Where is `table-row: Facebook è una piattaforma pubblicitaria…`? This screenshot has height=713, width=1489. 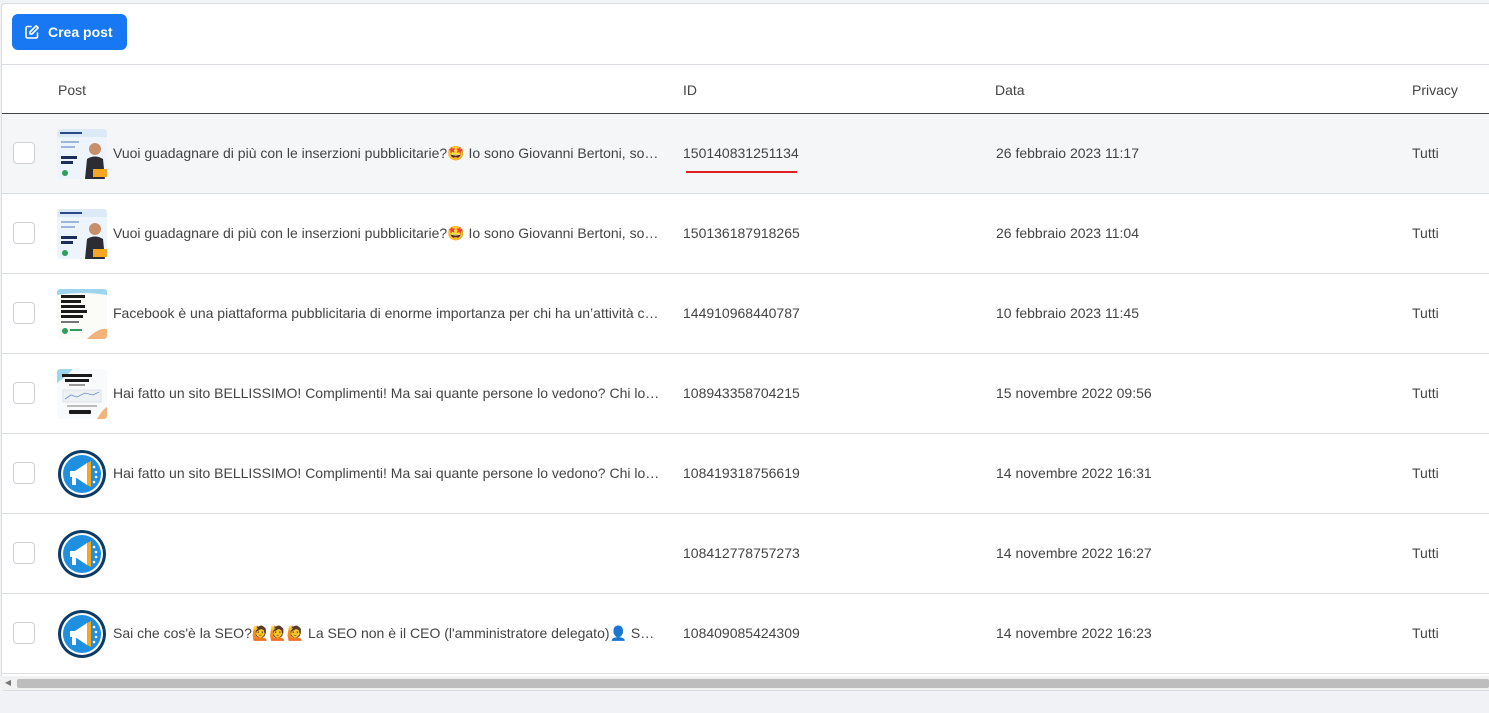
table-row: Facebook è una piattaforma pubblicitaria… is located at coordinates (745, 314).